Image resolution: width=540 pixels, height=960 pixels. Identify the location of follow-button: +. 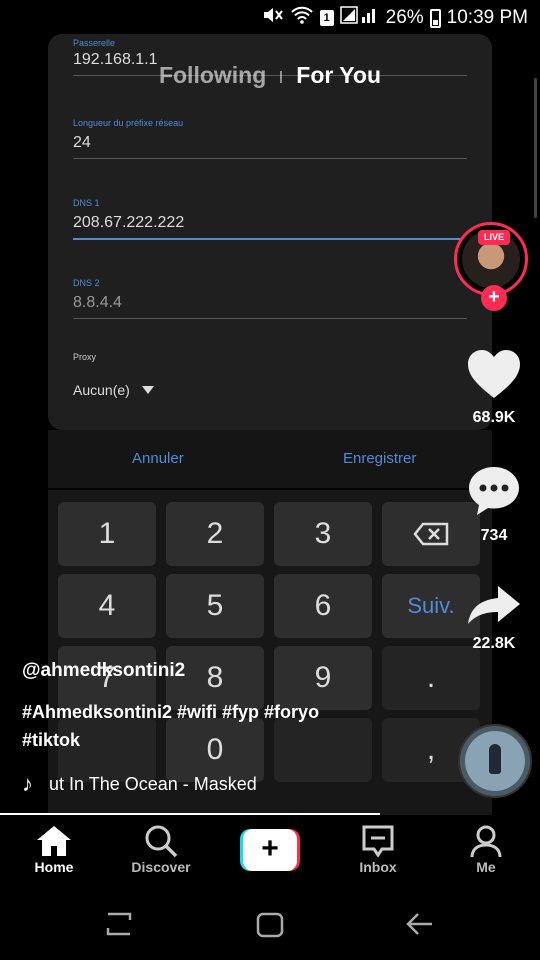
(494, 298).